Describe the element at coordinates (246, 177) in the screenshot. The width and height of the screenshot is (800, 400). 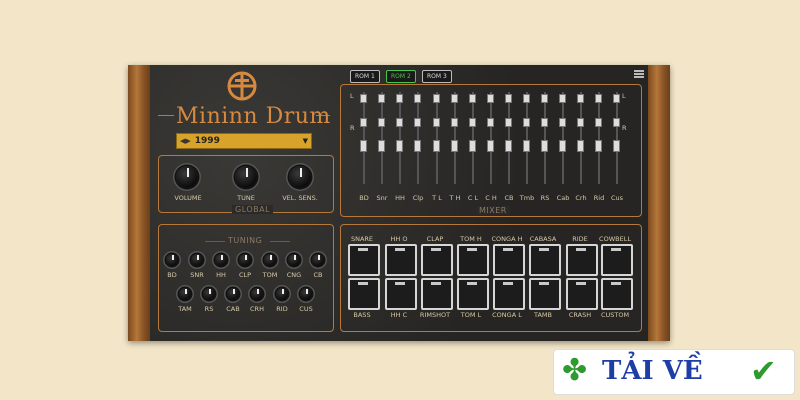
I see `tune-knob` at that location.